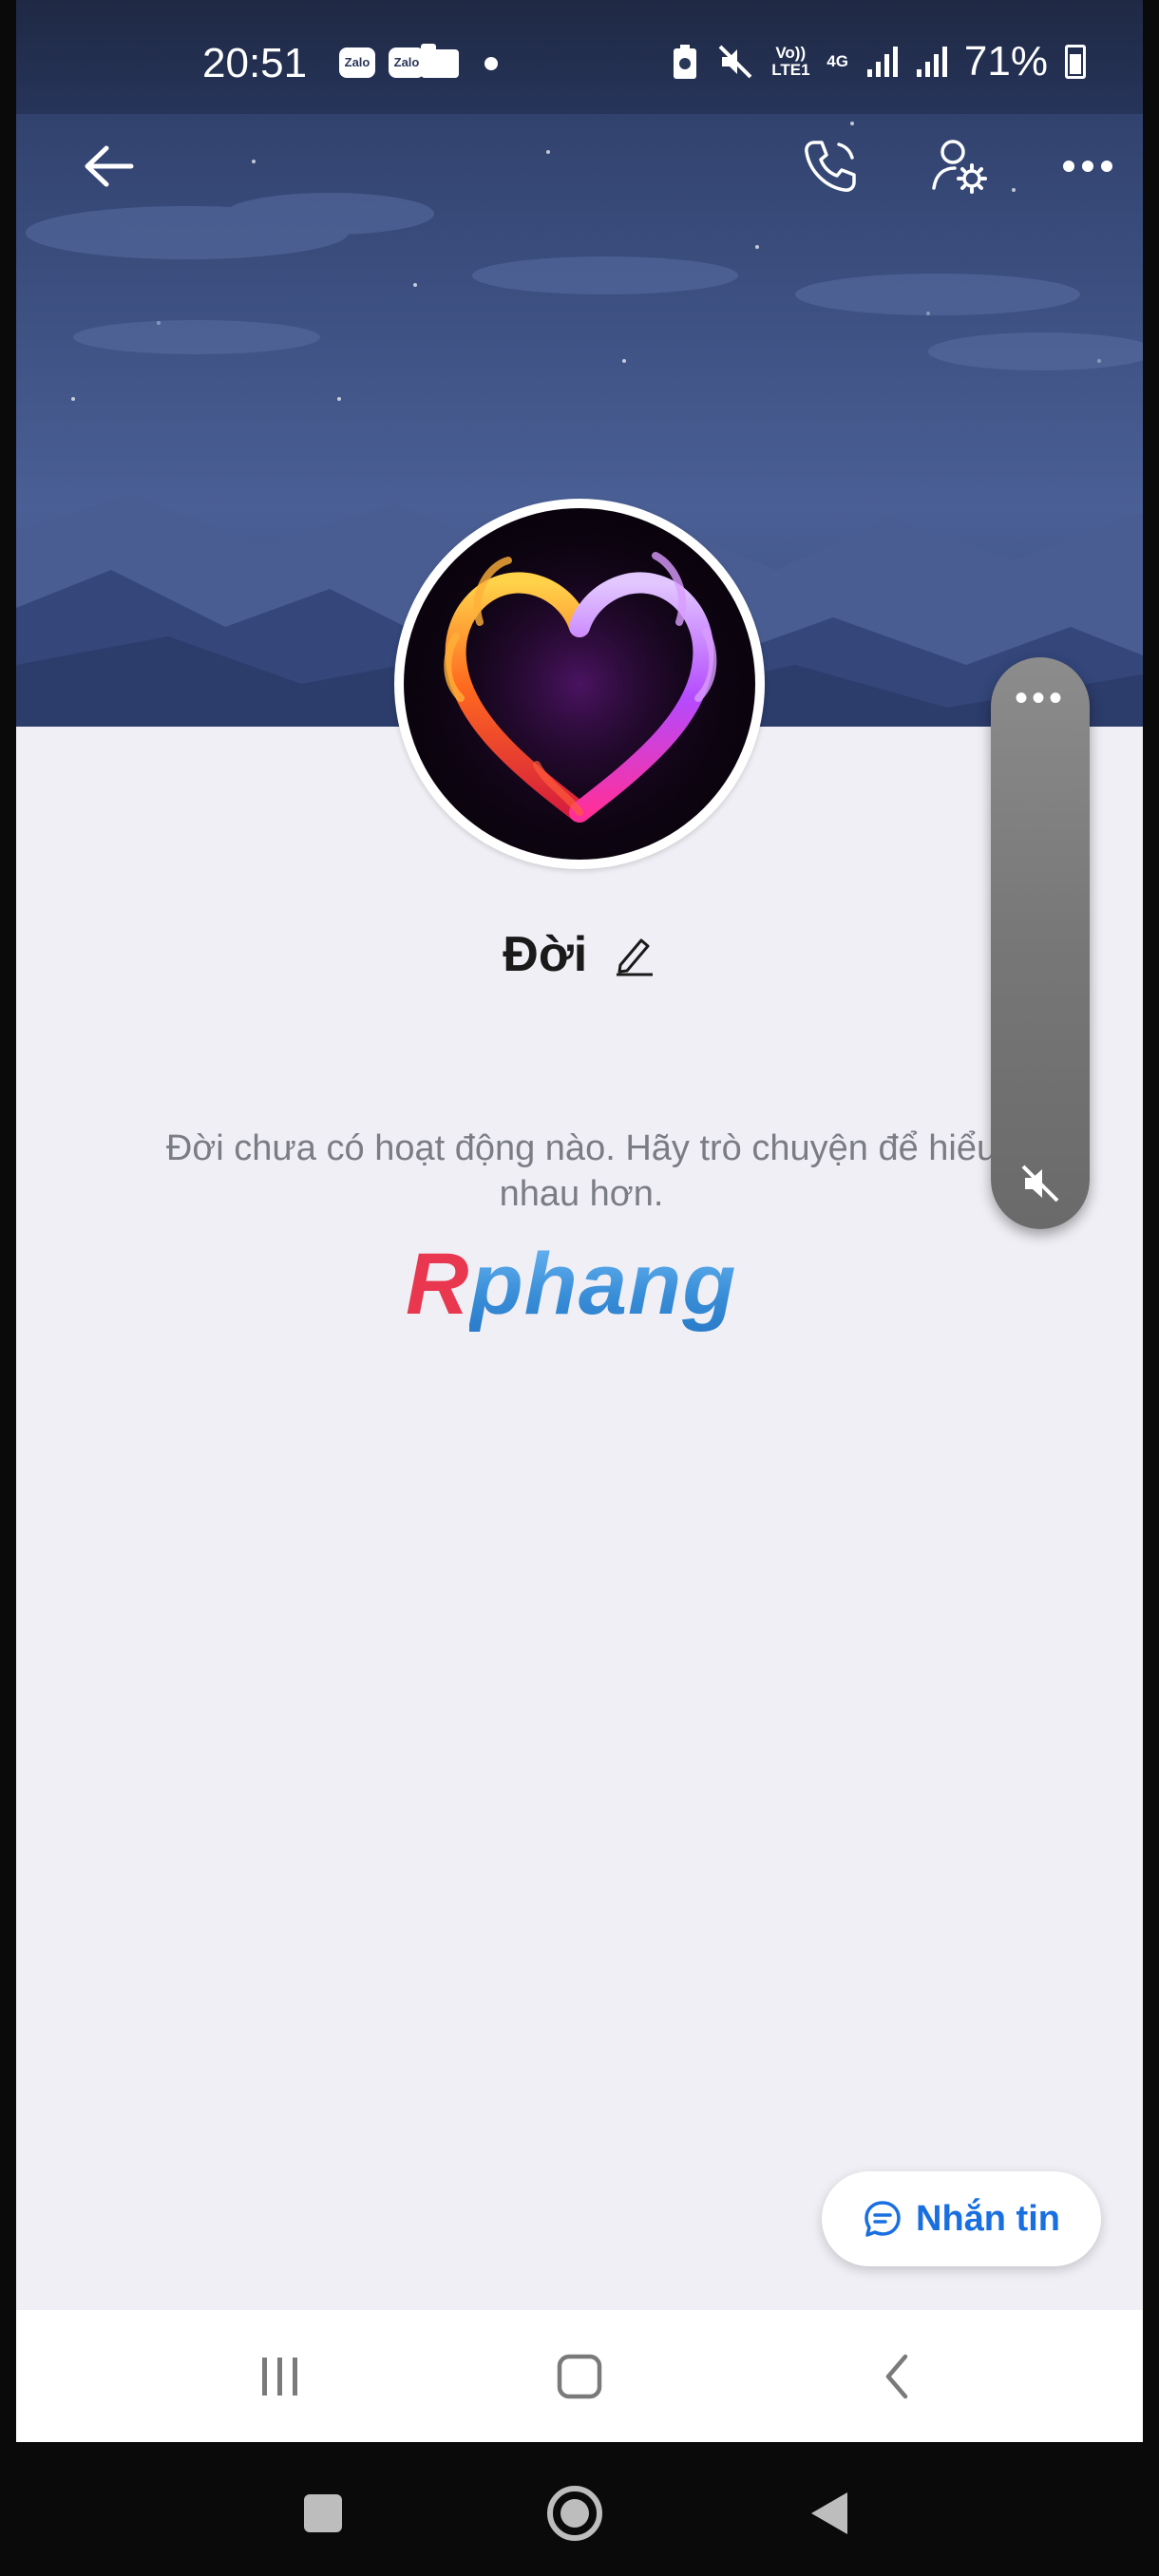 The width and height of the screenshot is (1159, 2576). I want to click on profile-settings-button, so click(959, 166).